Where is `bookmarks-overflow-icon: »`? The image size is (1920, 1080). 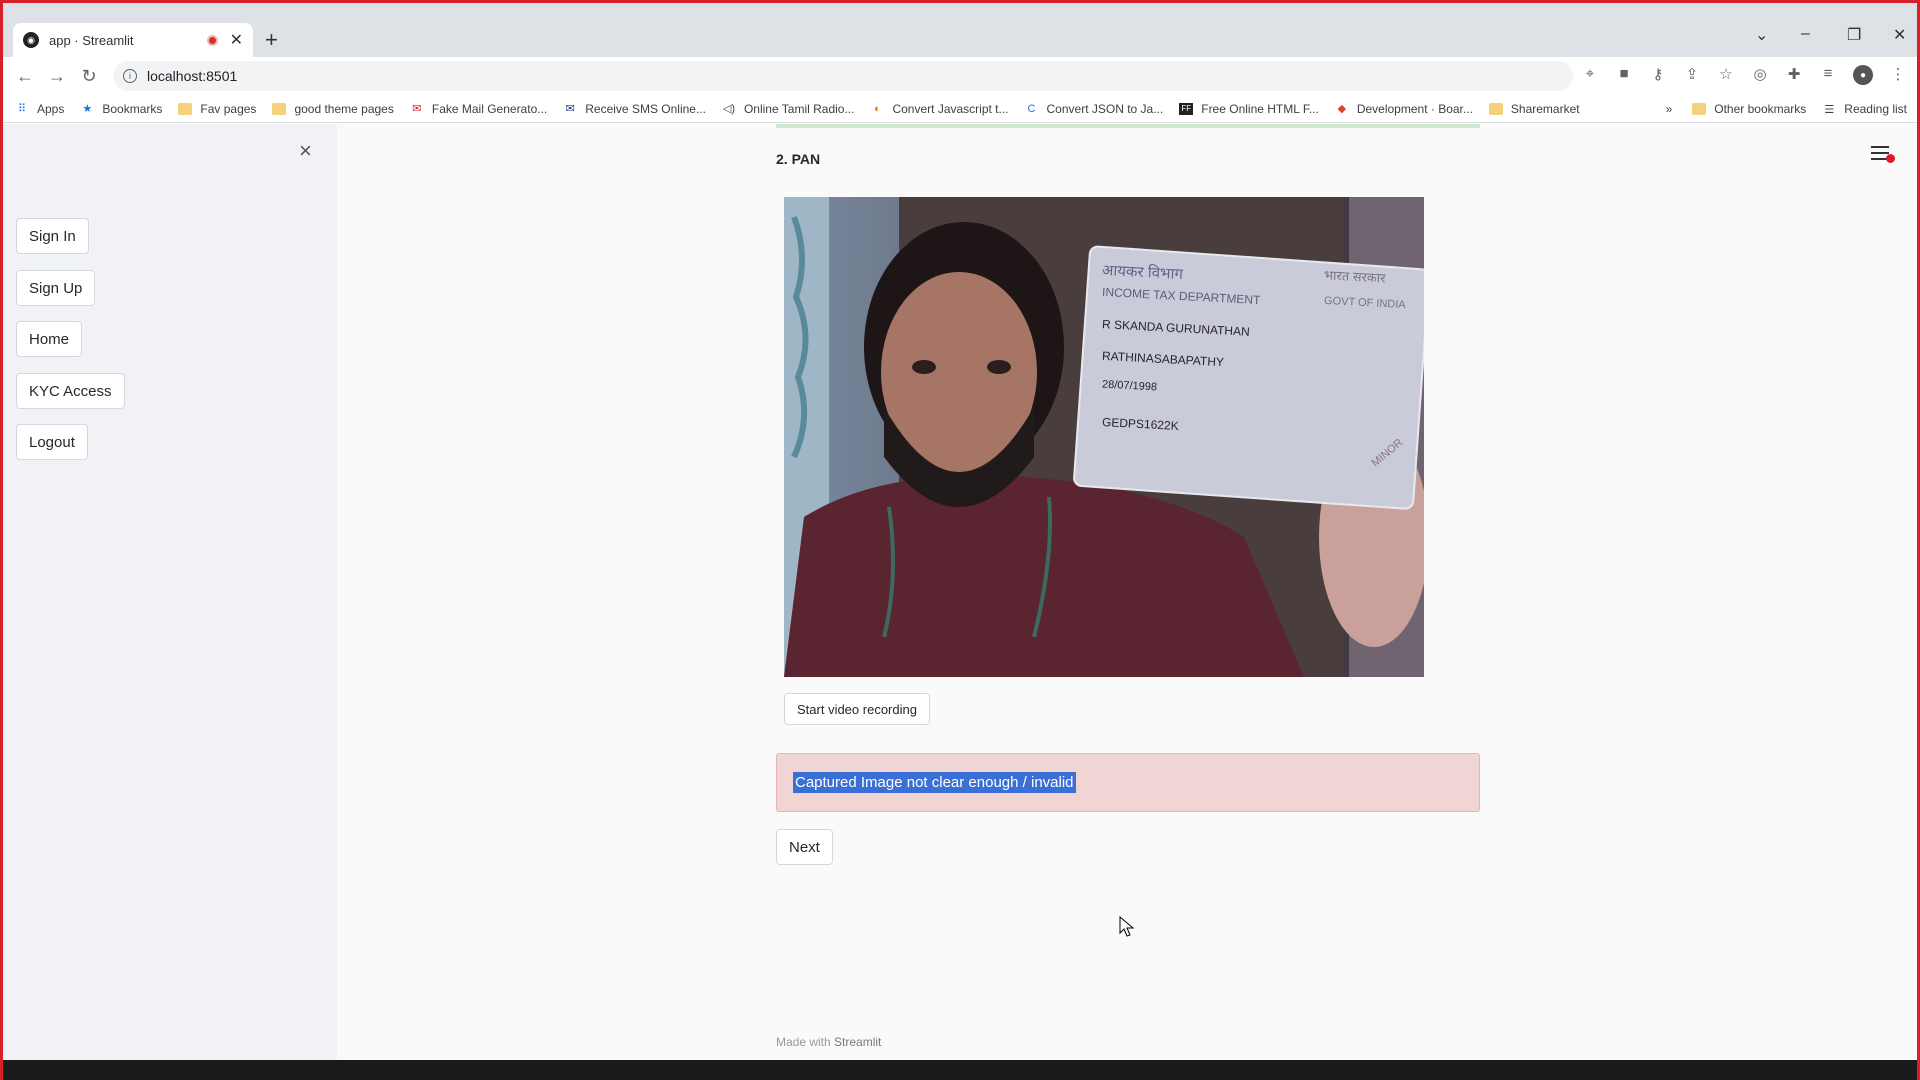
bookmarks-overflow-icon: » is located at coordinates (1669, 109).